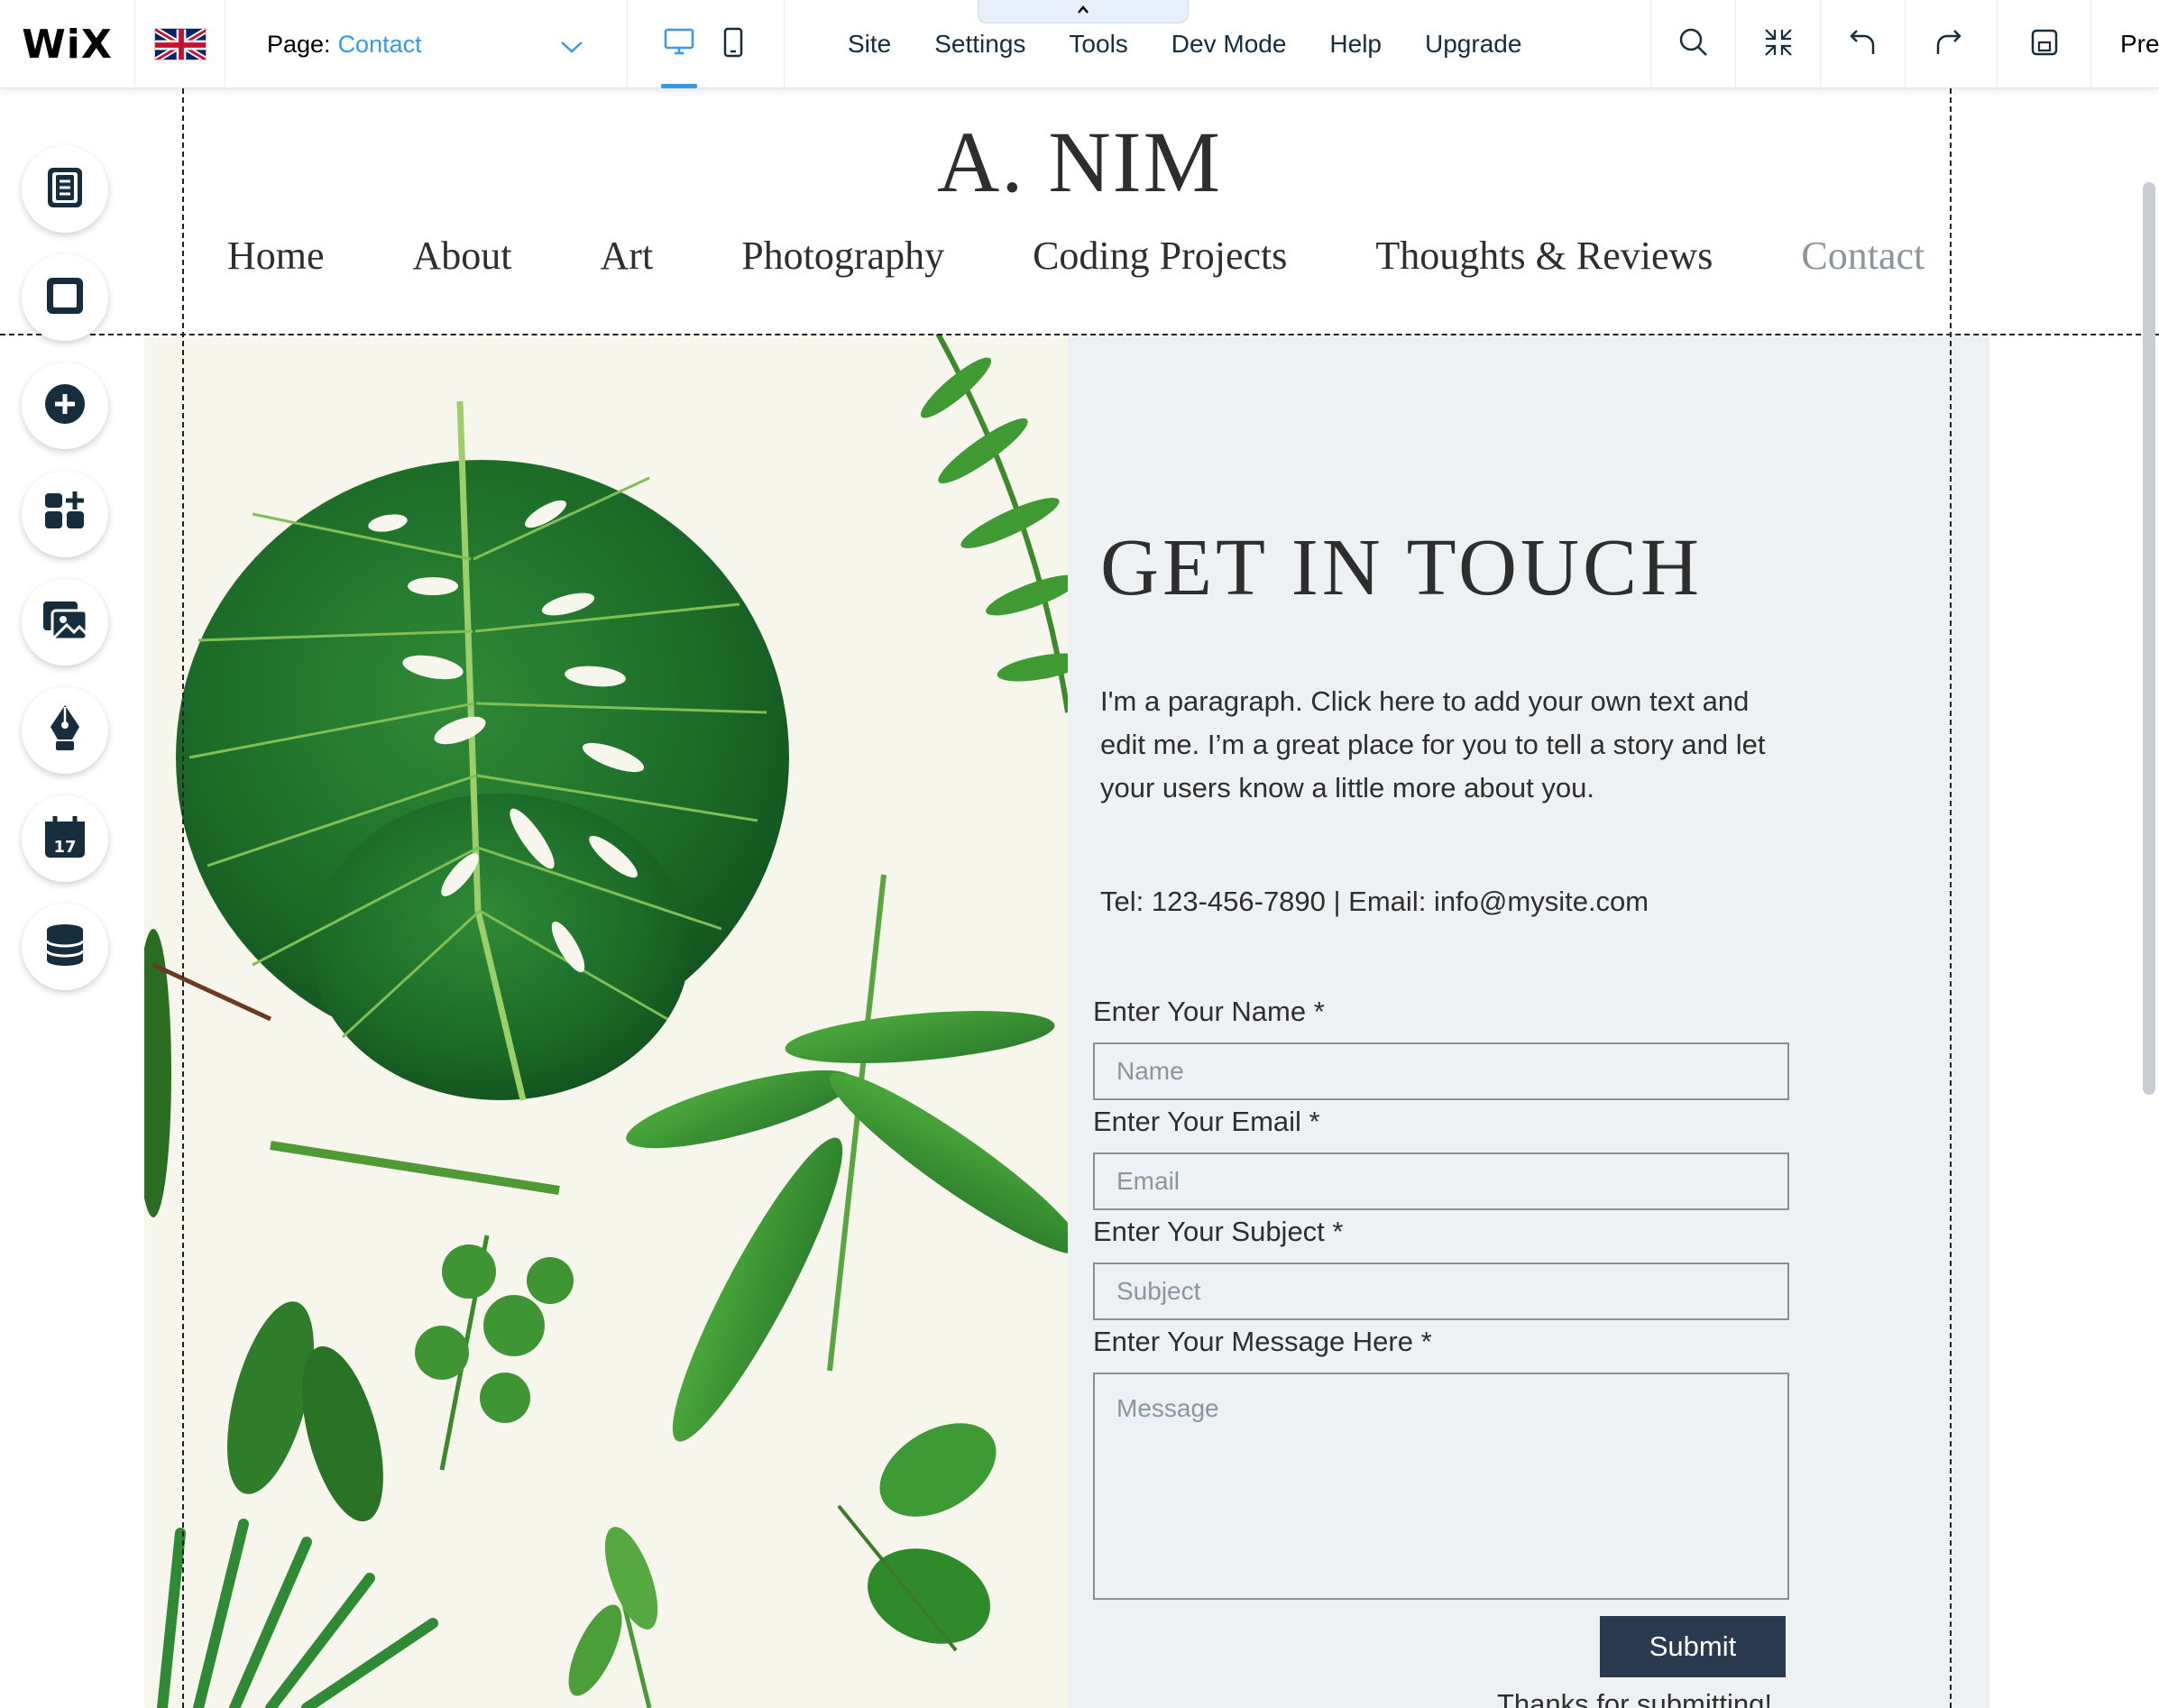 The image size is (2159, 1708). Describe the element at coordinates (1441, 1071) in the screenshot. I see `name-field` at that location.